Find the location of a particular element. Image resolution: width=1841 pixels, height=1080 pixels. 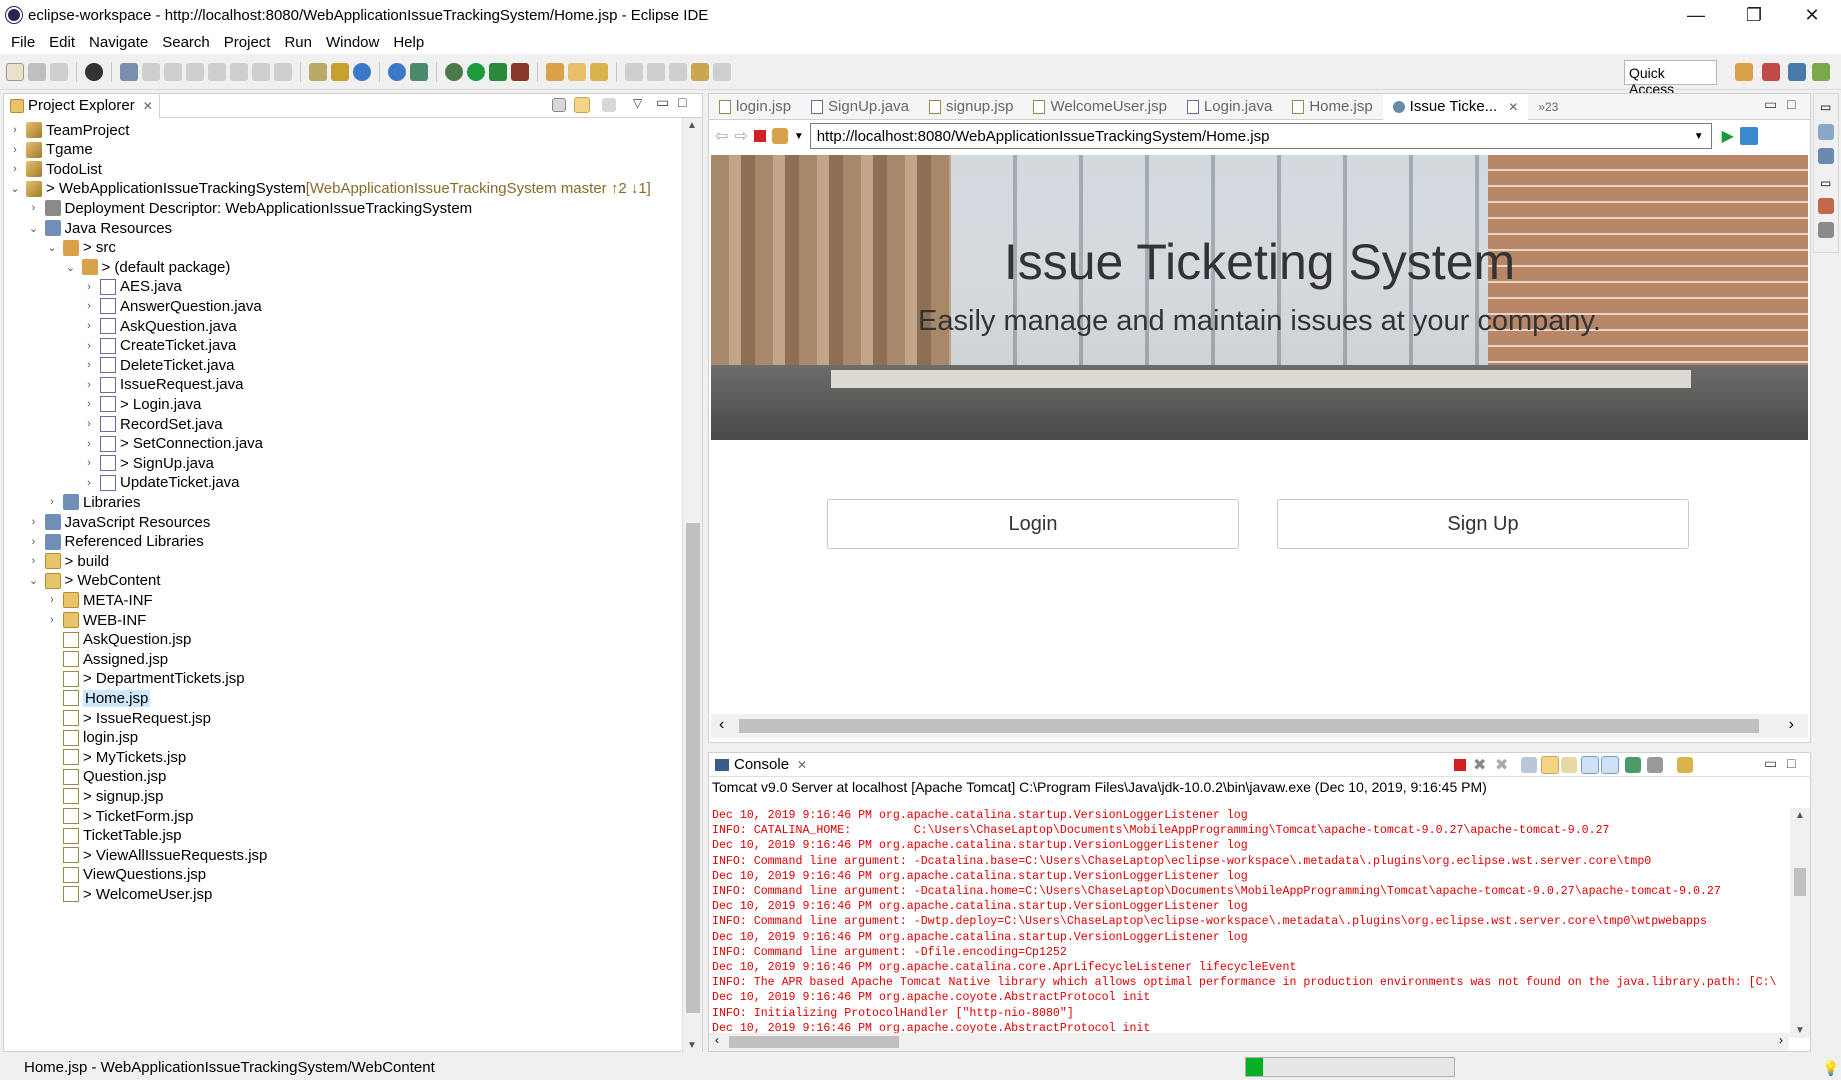

refresh-icon is located at coordinates (779, 136).